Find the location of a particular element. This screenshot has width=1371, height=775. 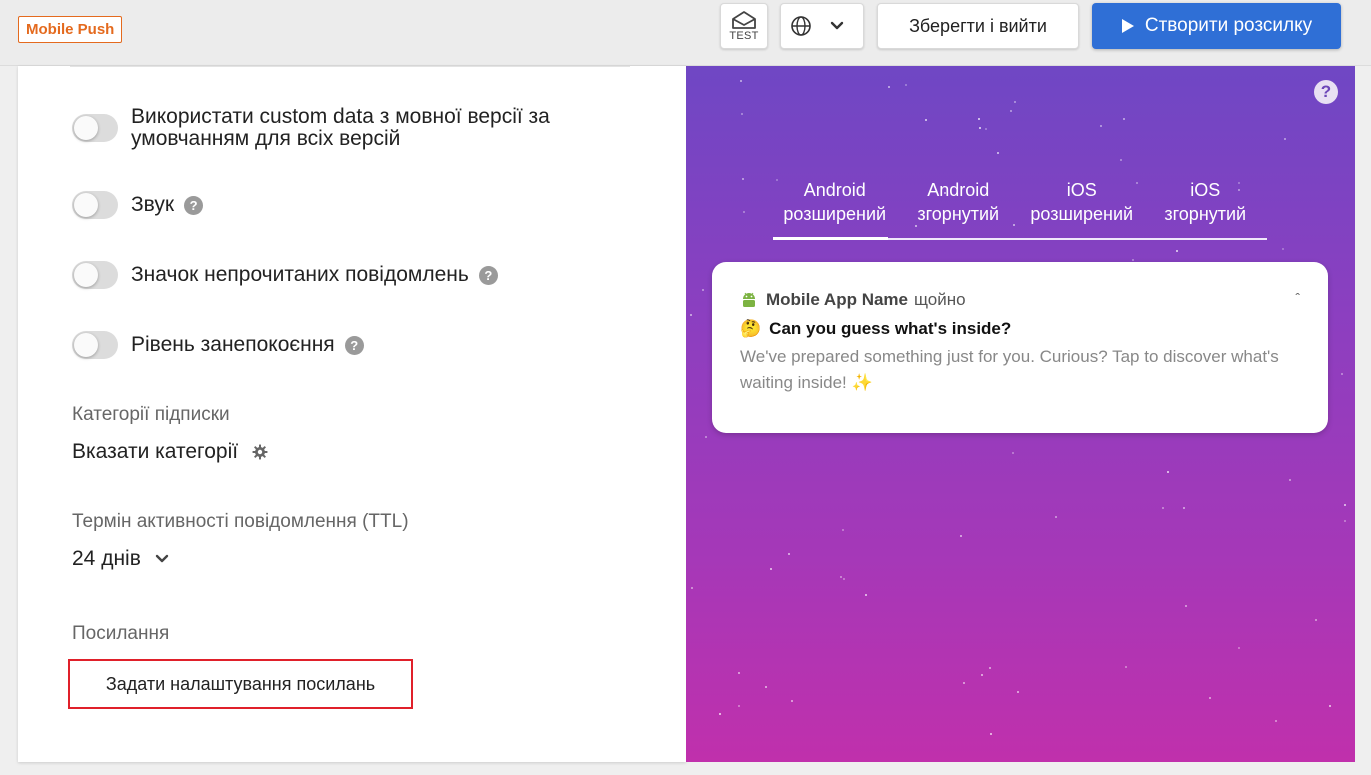

test-send-button: TEST is located at coordinates (744, 26).